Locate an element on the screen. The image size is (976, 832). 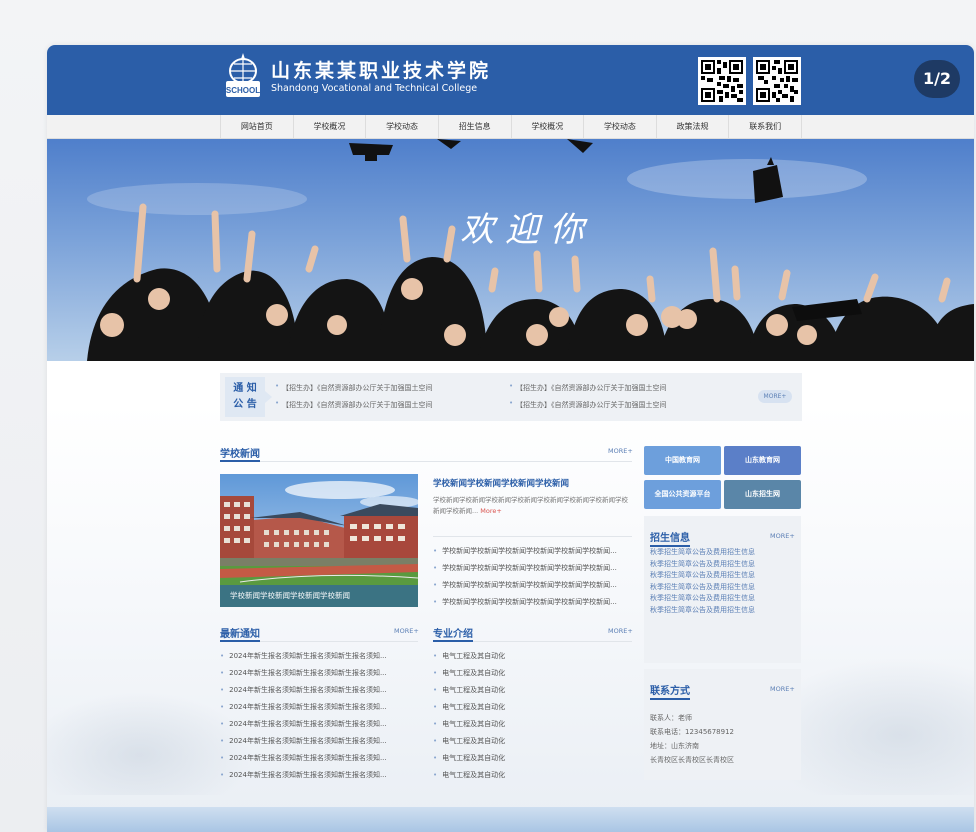
latest-notice-more-link: MORE+ is located at coordinates (406, 631).